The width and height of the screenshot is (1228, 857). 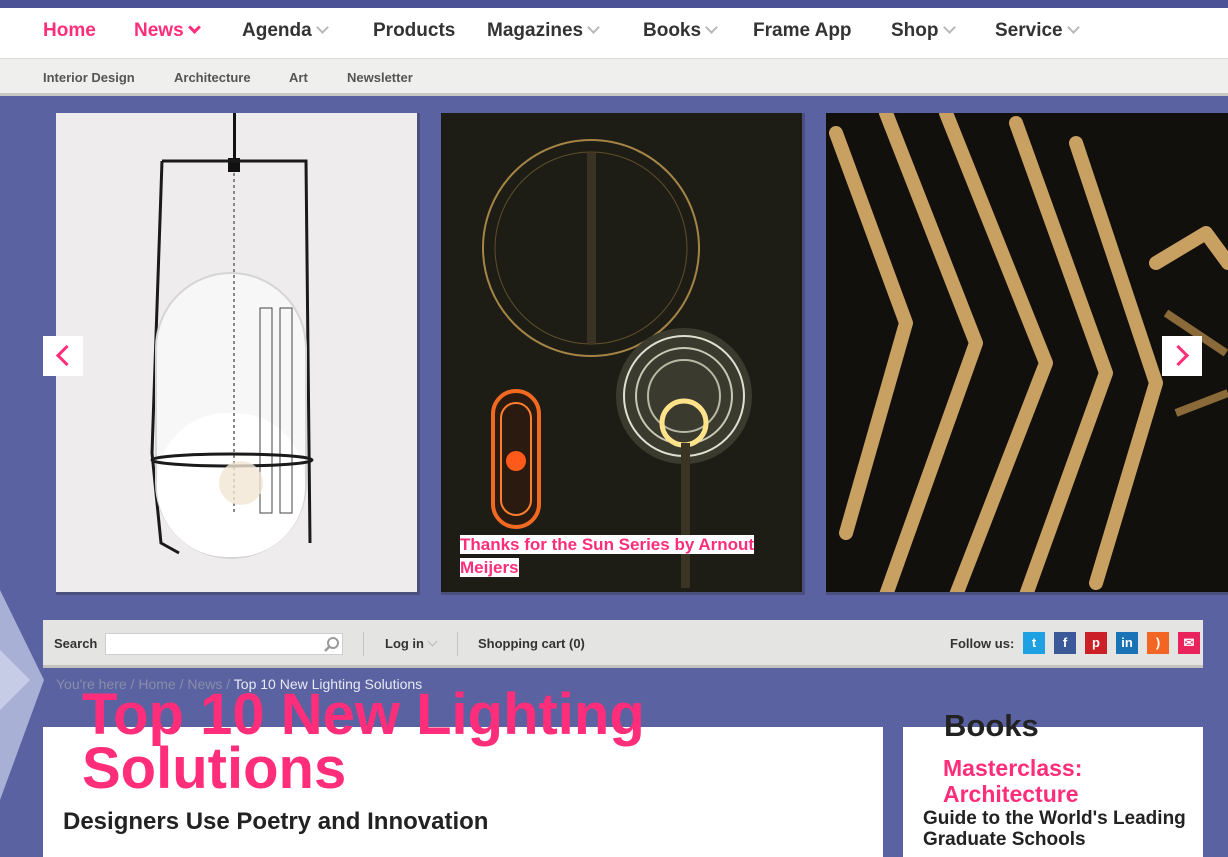 What do you see at coordinates (1037, 31) in the screenshot?
I see `nav-service: Service` at bounding box center [1037, 31].